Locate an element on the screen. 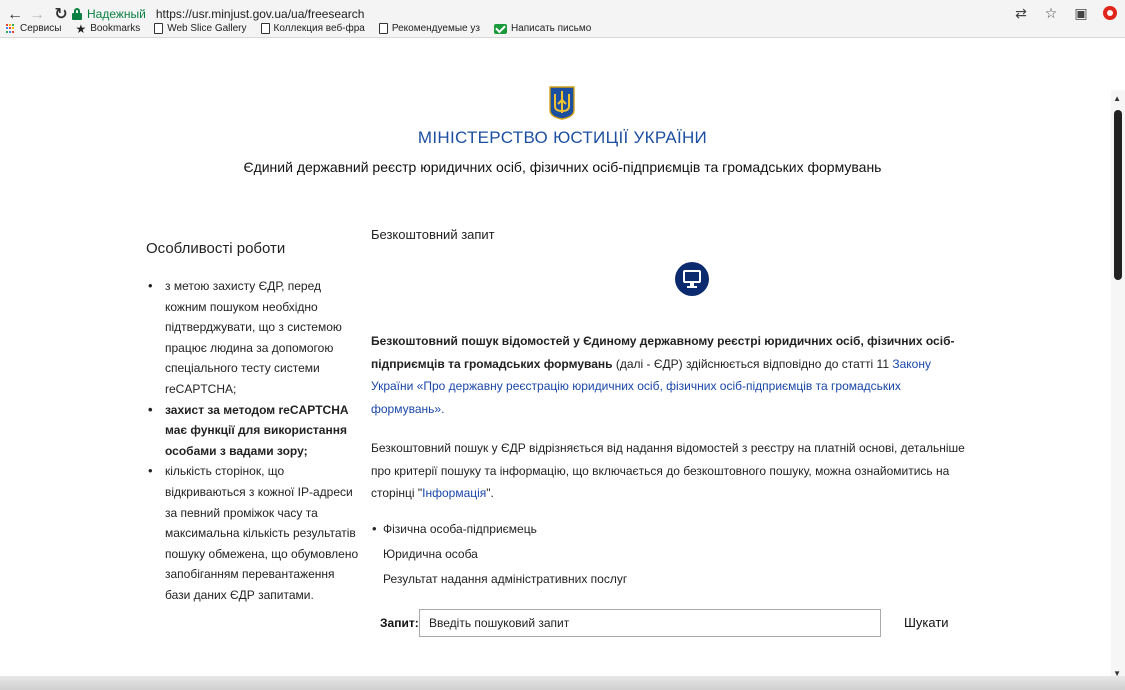 This screenshot has width=1125, height=690. query-label: Запит: is located at coordinates (399, 623).